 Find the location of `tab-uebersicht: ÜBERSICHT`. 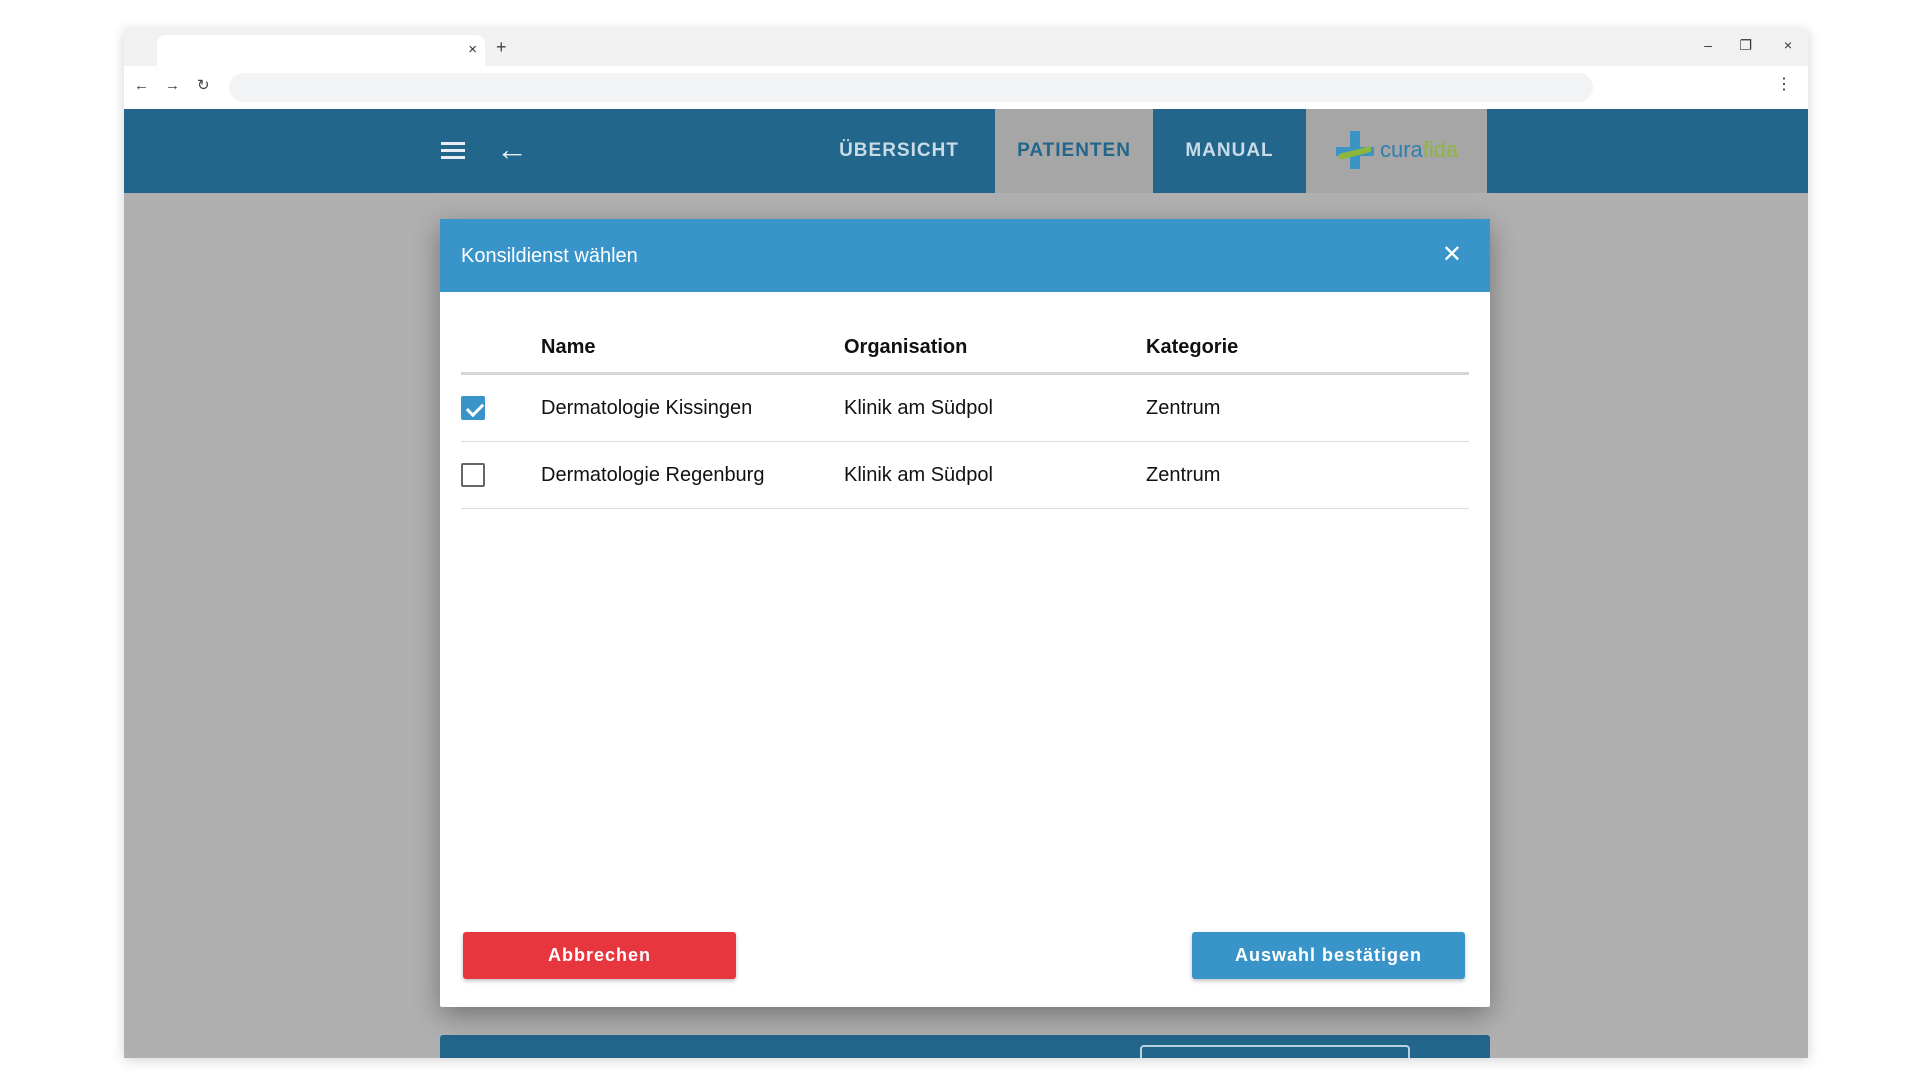

tab-uebersicht: ÜBERSICHT is located at coordinates (899, 151).